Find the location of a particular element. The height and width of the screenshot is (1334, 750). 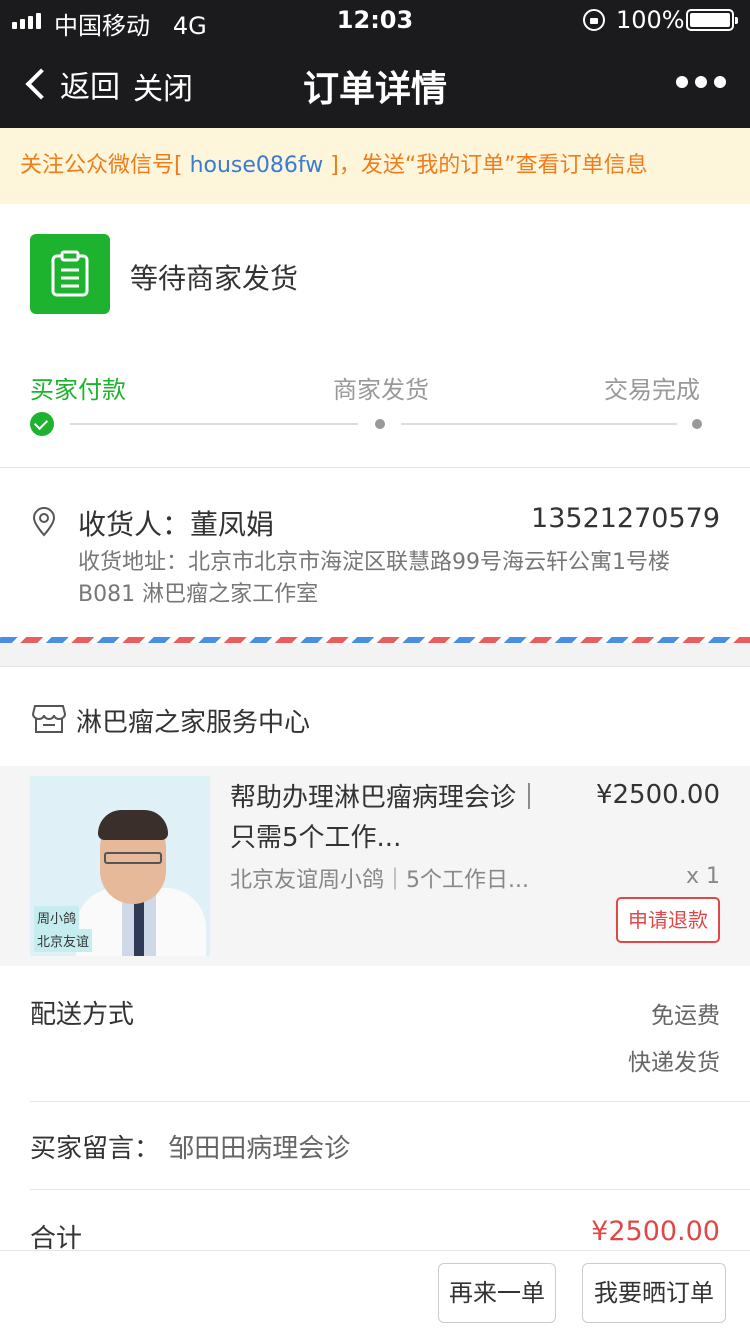

follow-notice-banner: 关注公众微信号[ house086fw ]，发送“我的订单”查看订单信息 is located at coordinates (375, 166).